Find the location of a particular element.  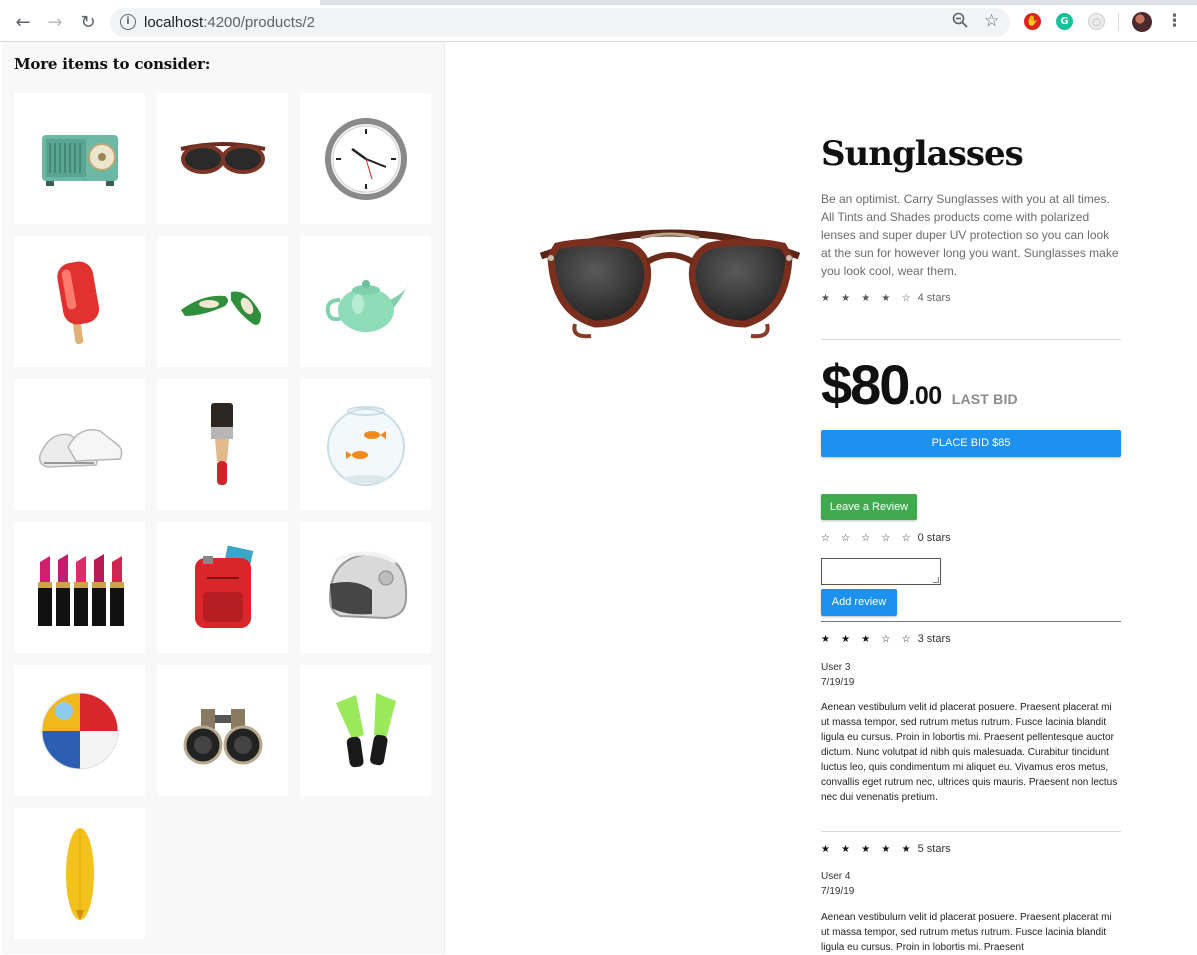

review-user: User 4 is located at coordinates (836, 876).